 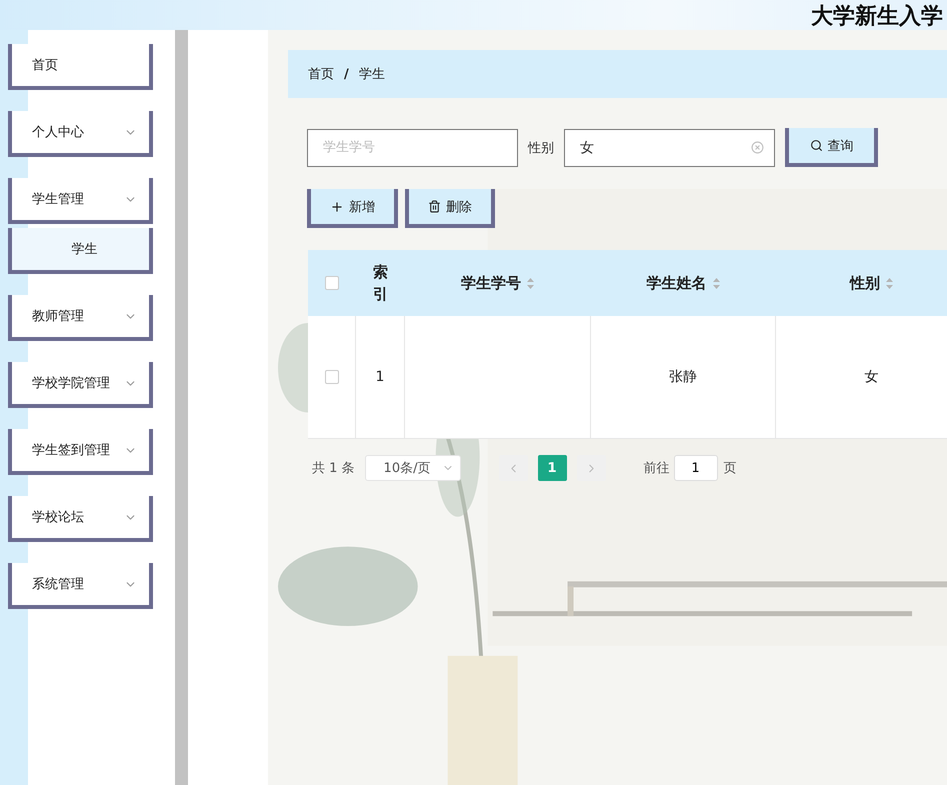 What do you see at coordinates (861, 377) in the screenshot?
I see `table-cell: 女` at bounding box center [861, 377].